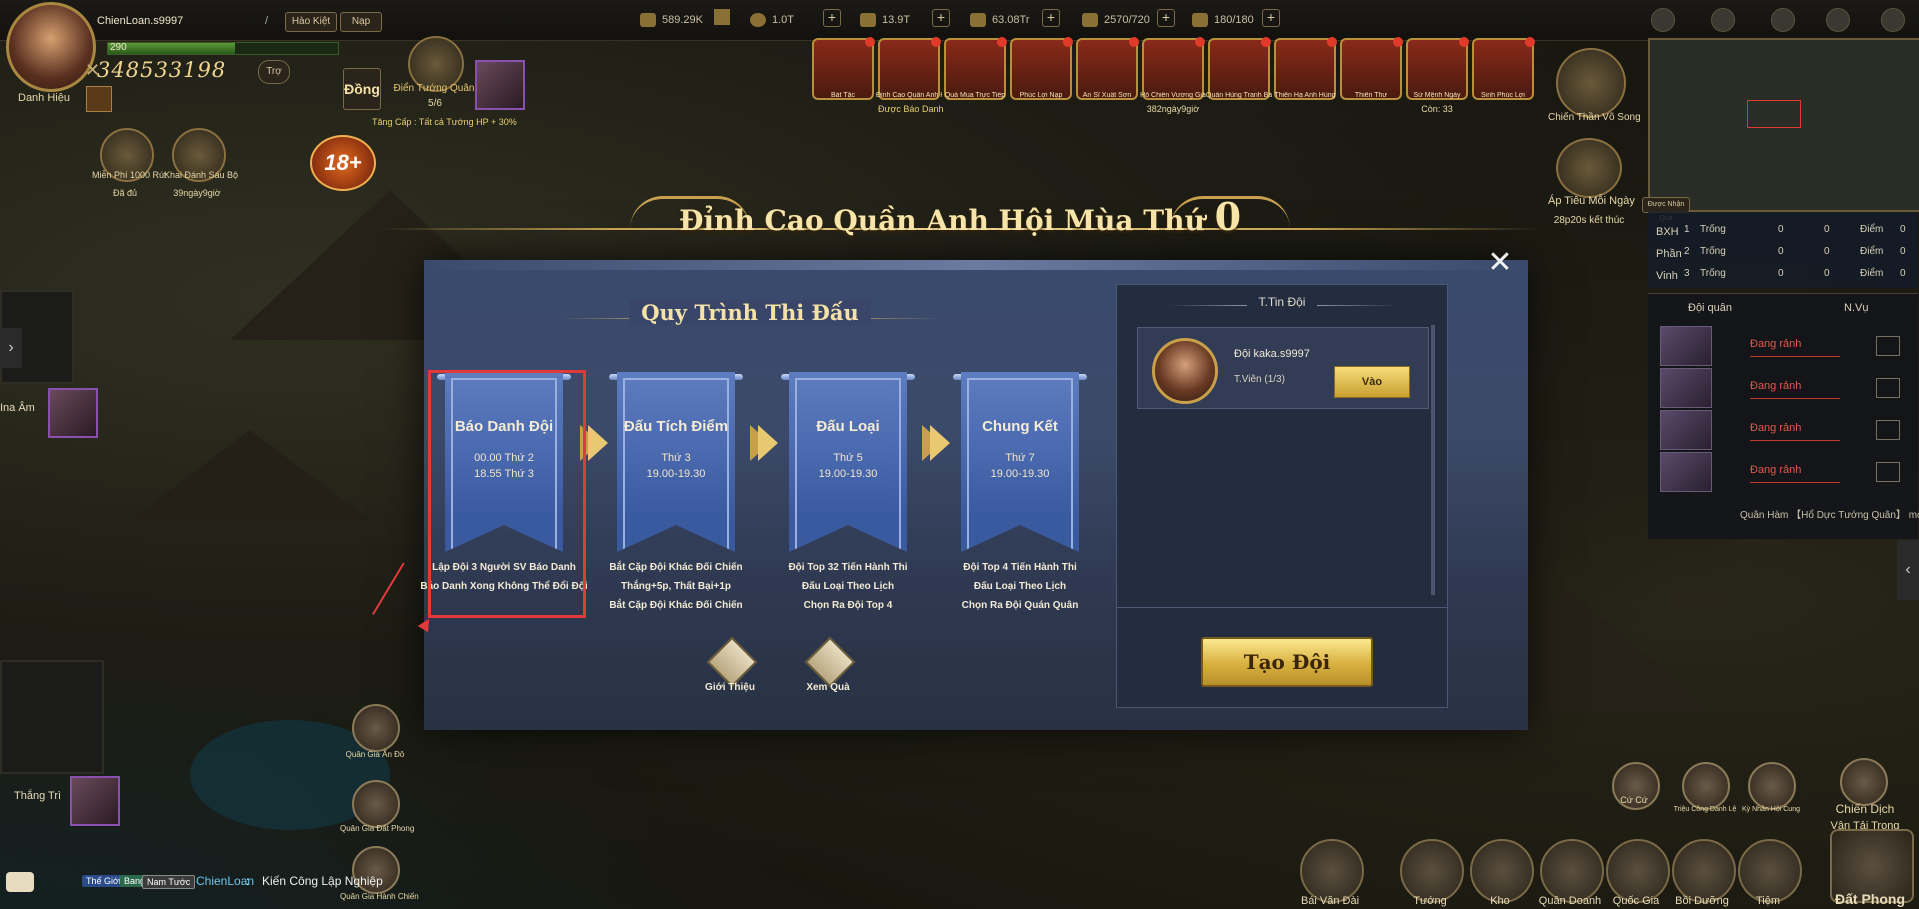  Describe the element at coordinates (1020, 462) in the screenshot. I see `stage-final: Chung Kết Thứ 7 19.00-19.30` at that location.